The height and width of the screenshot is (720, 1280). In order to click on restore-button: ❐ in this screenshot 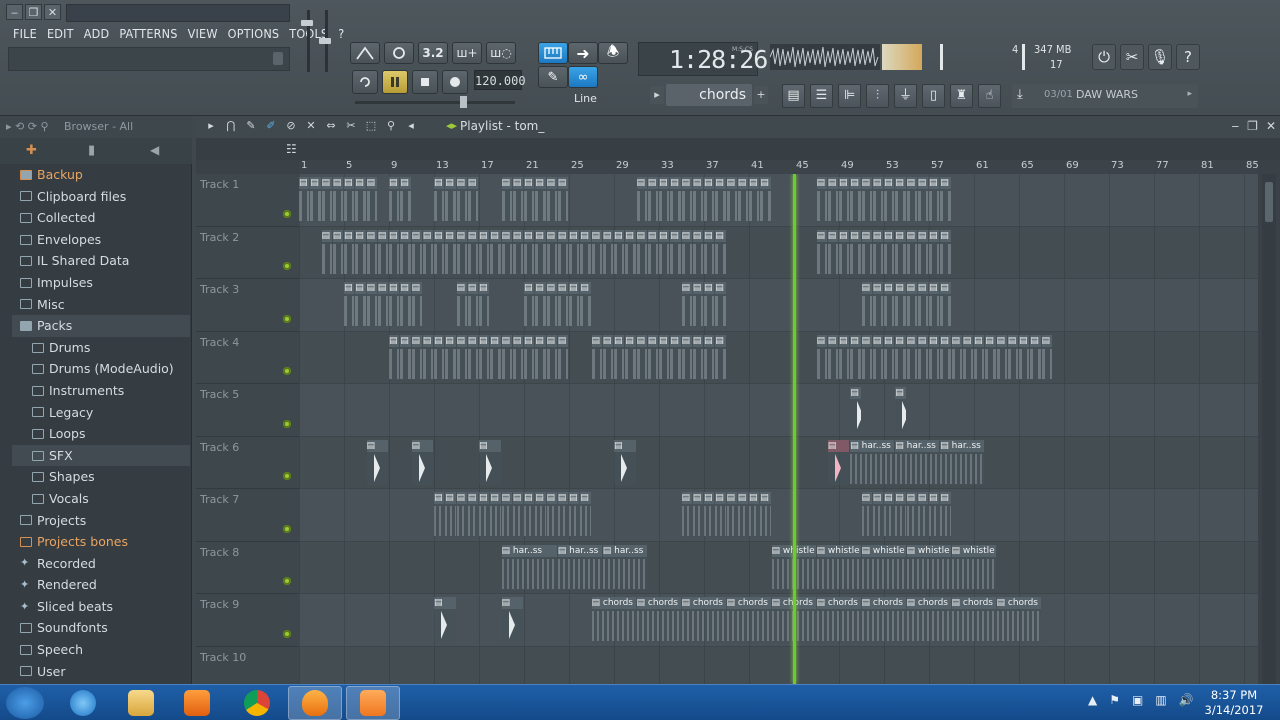, I will do `click(33, 12)`.